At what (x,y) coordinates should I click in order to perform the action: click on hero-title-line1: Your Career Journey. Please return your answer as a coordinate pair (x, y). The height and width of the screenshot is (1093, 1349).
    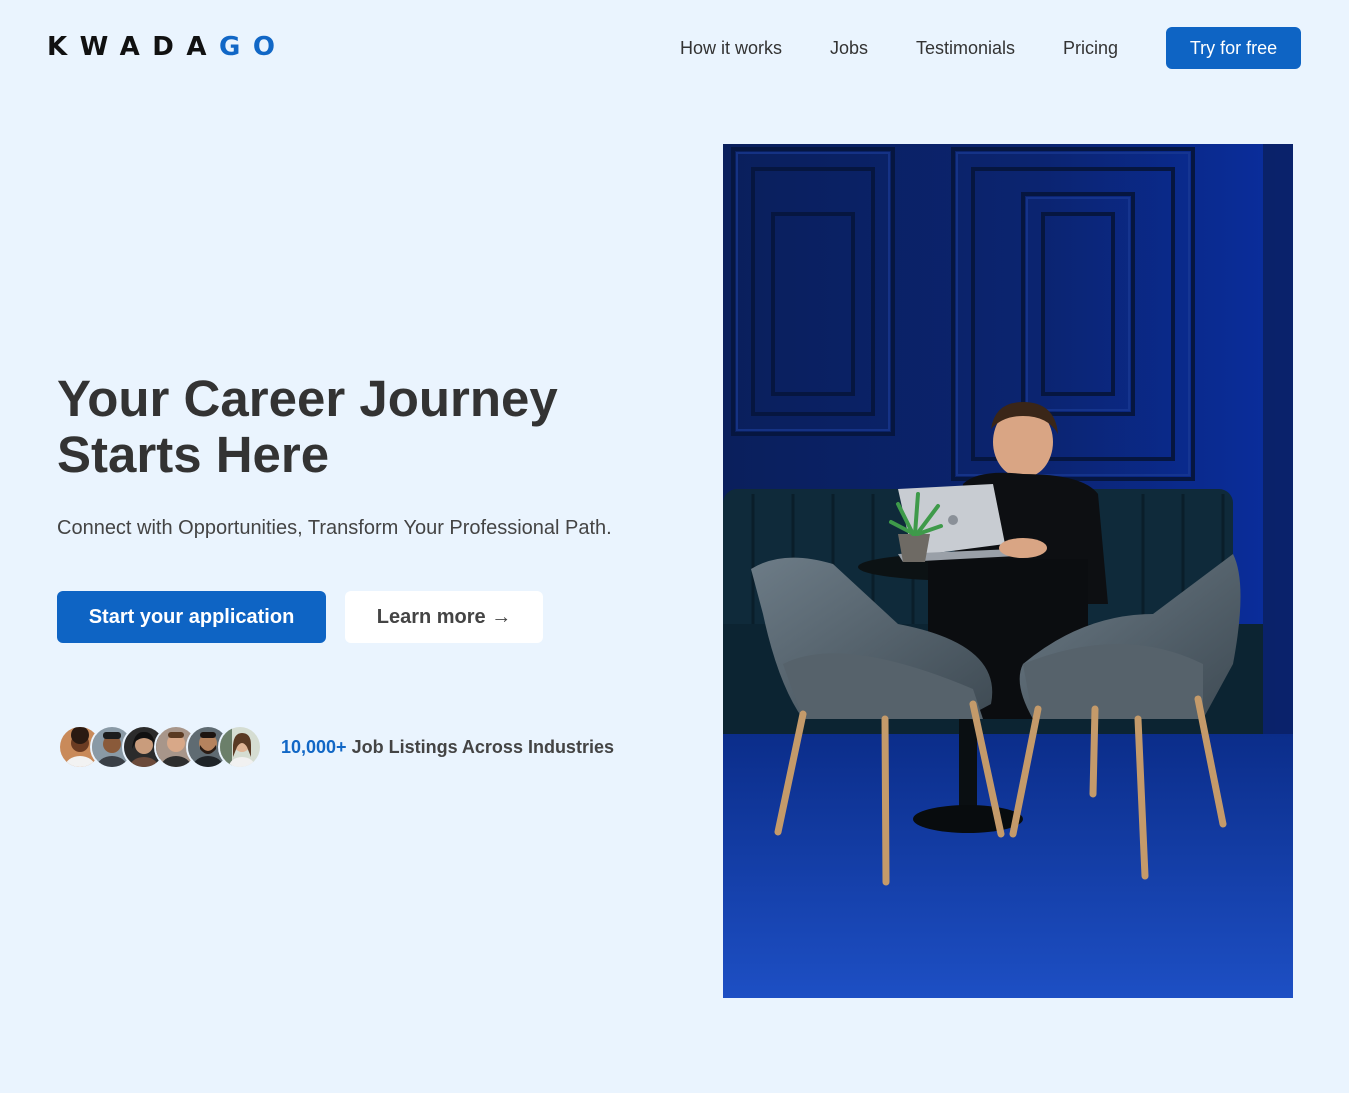
    Looking at the image, I should click on (307, 398).